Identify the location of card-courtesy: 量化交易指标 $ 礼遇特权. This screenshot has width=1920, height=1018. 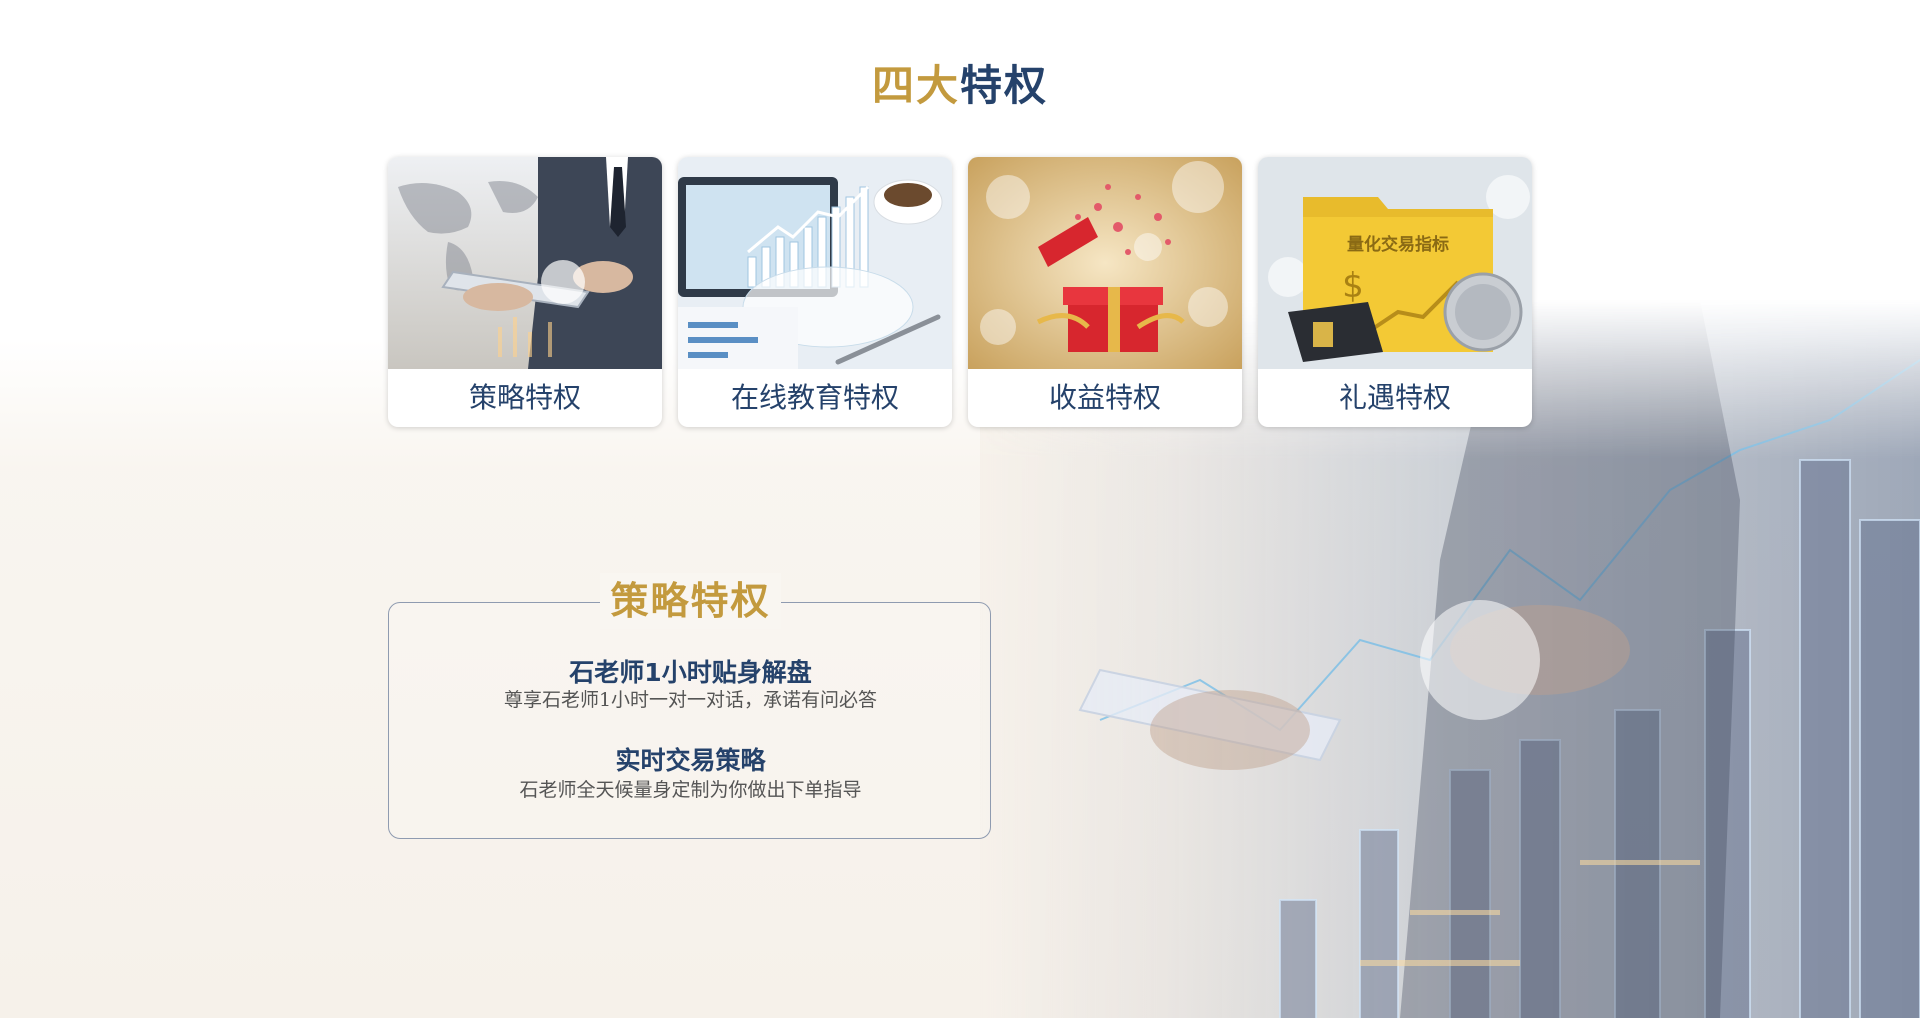
(1395, 292).